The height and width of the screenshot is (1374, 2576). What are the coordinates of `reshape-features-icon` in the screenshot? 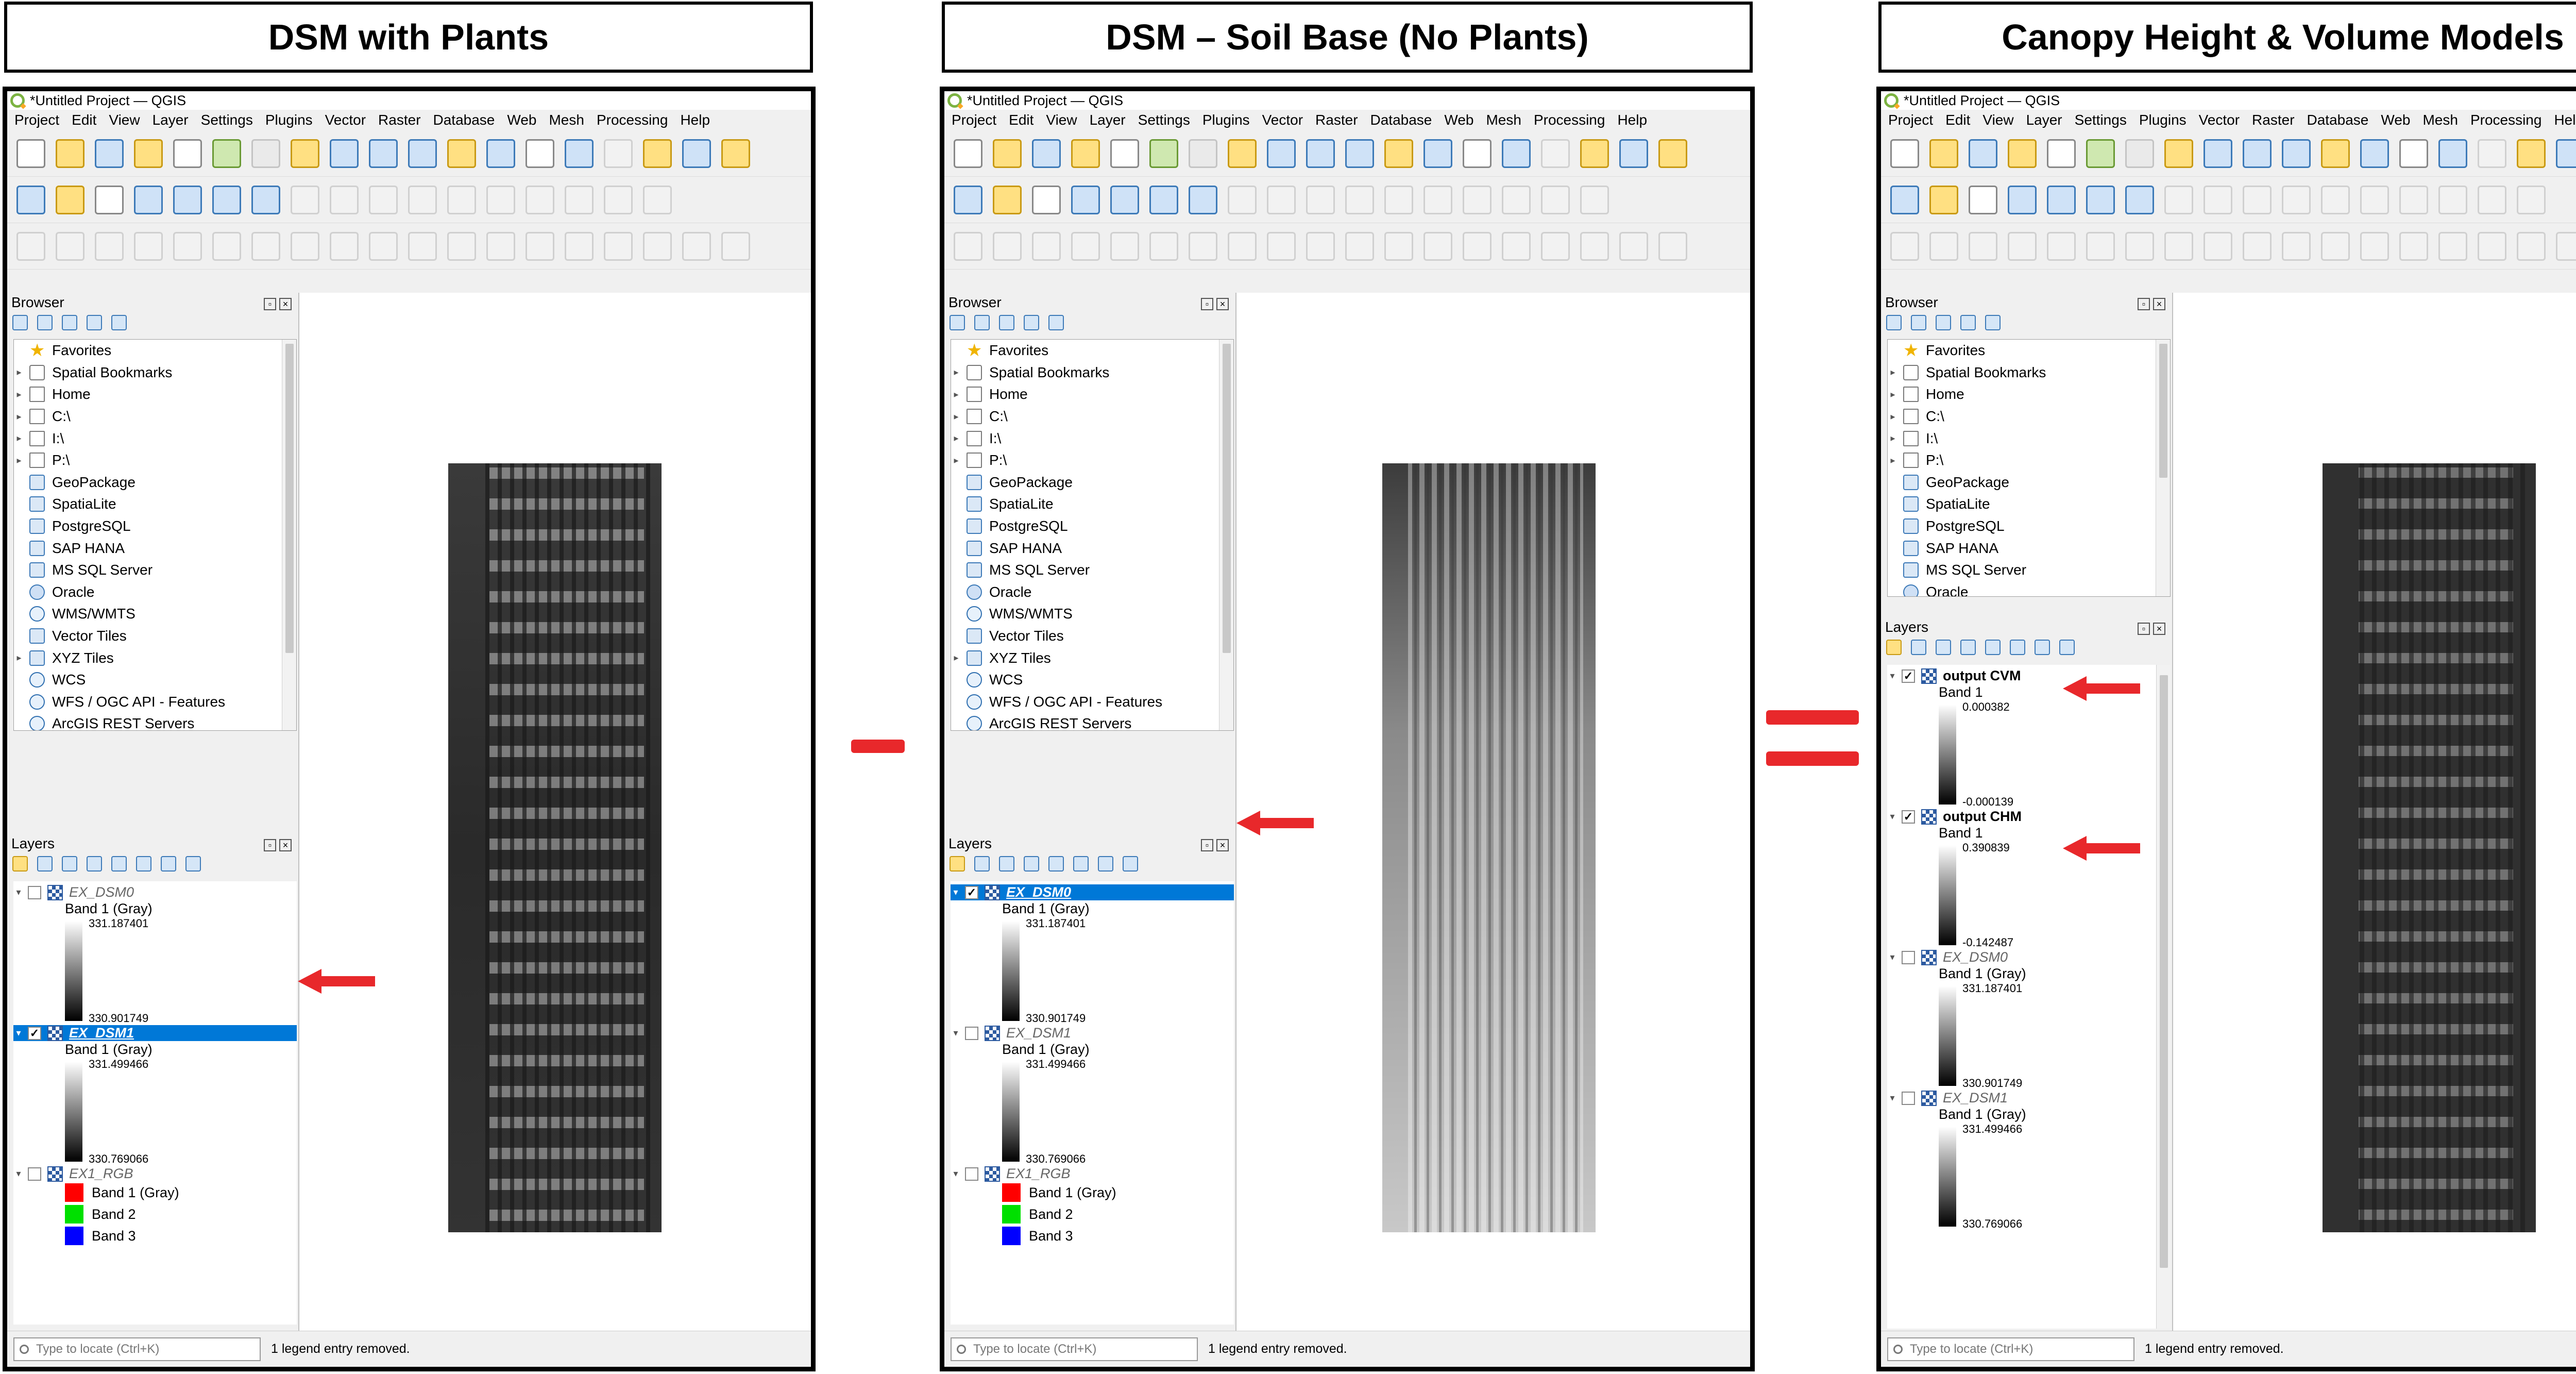 It's located at (1320, 246).